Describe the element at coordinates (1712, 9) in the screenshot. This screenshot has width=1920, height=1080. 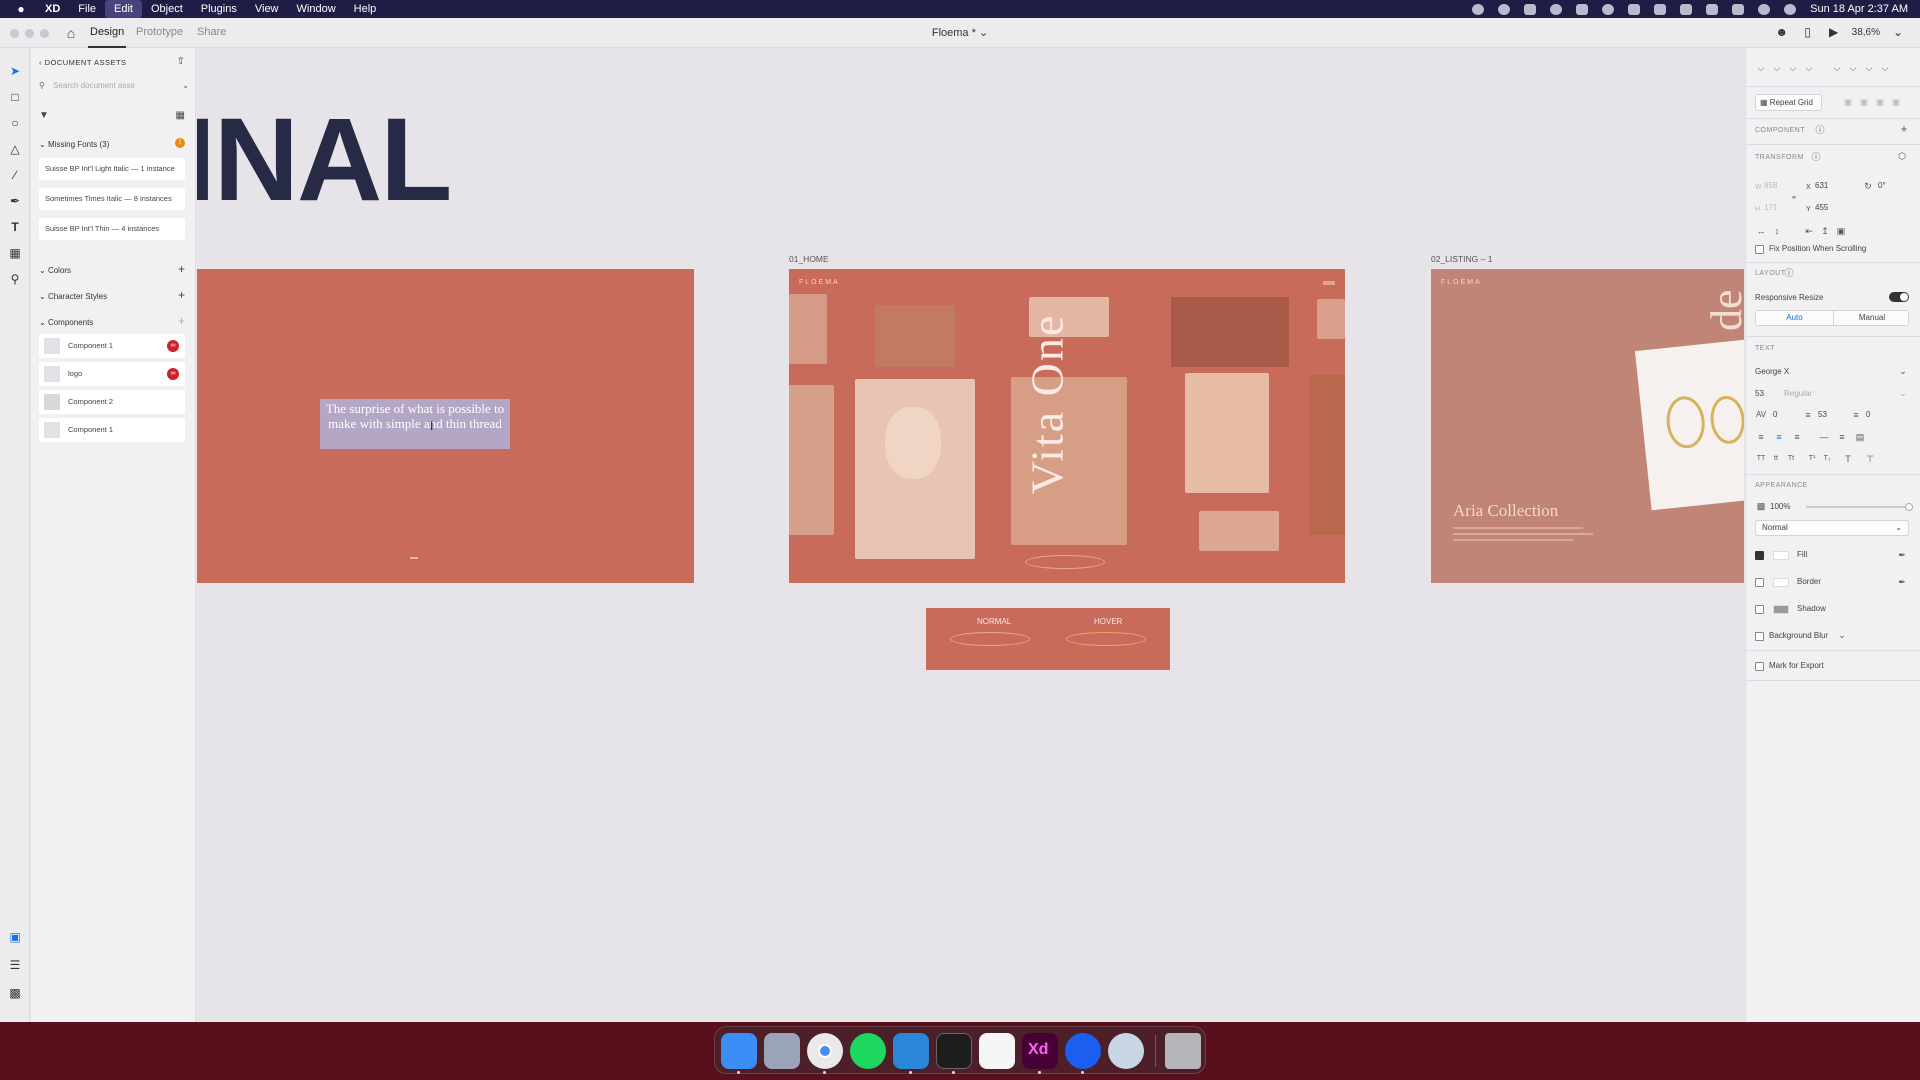
I see `wifi-icon` at that location.